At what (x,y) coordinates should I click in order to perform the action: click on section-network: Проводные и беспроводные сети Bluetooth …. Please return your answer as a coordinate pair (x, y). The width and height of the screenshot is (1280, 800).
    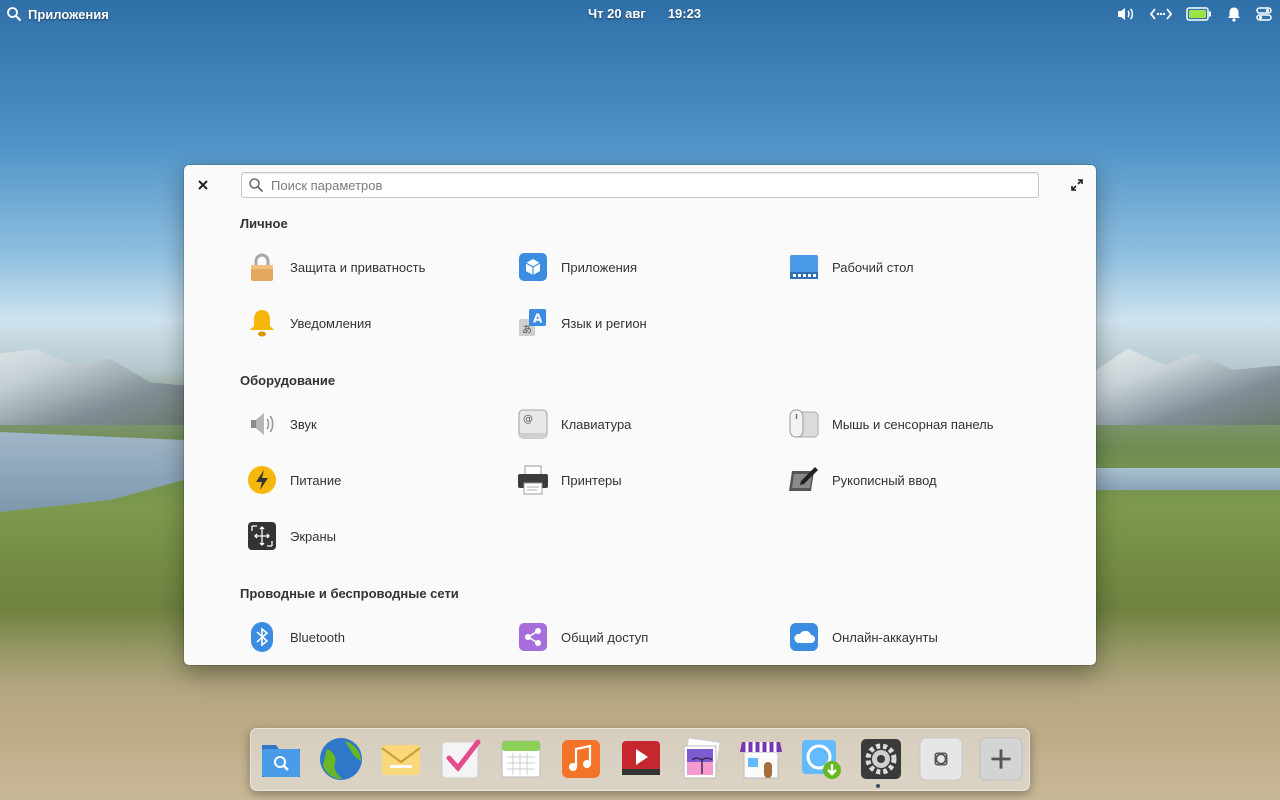
    Looking at the image, I should click on (646, 624).